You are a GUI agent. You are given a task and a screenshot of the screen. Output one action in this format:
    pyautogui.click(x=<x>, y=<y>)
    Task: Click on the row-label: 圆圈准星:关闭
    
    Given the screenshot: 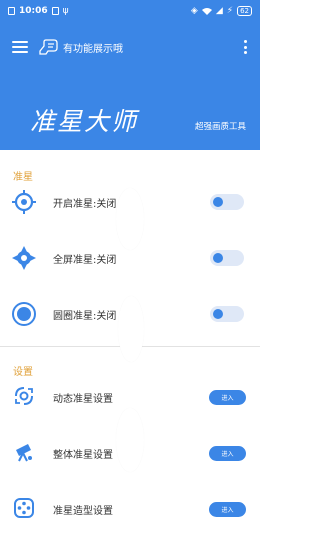 What is the action you would take?
    pyautogui.click(x=85, y=316)
    